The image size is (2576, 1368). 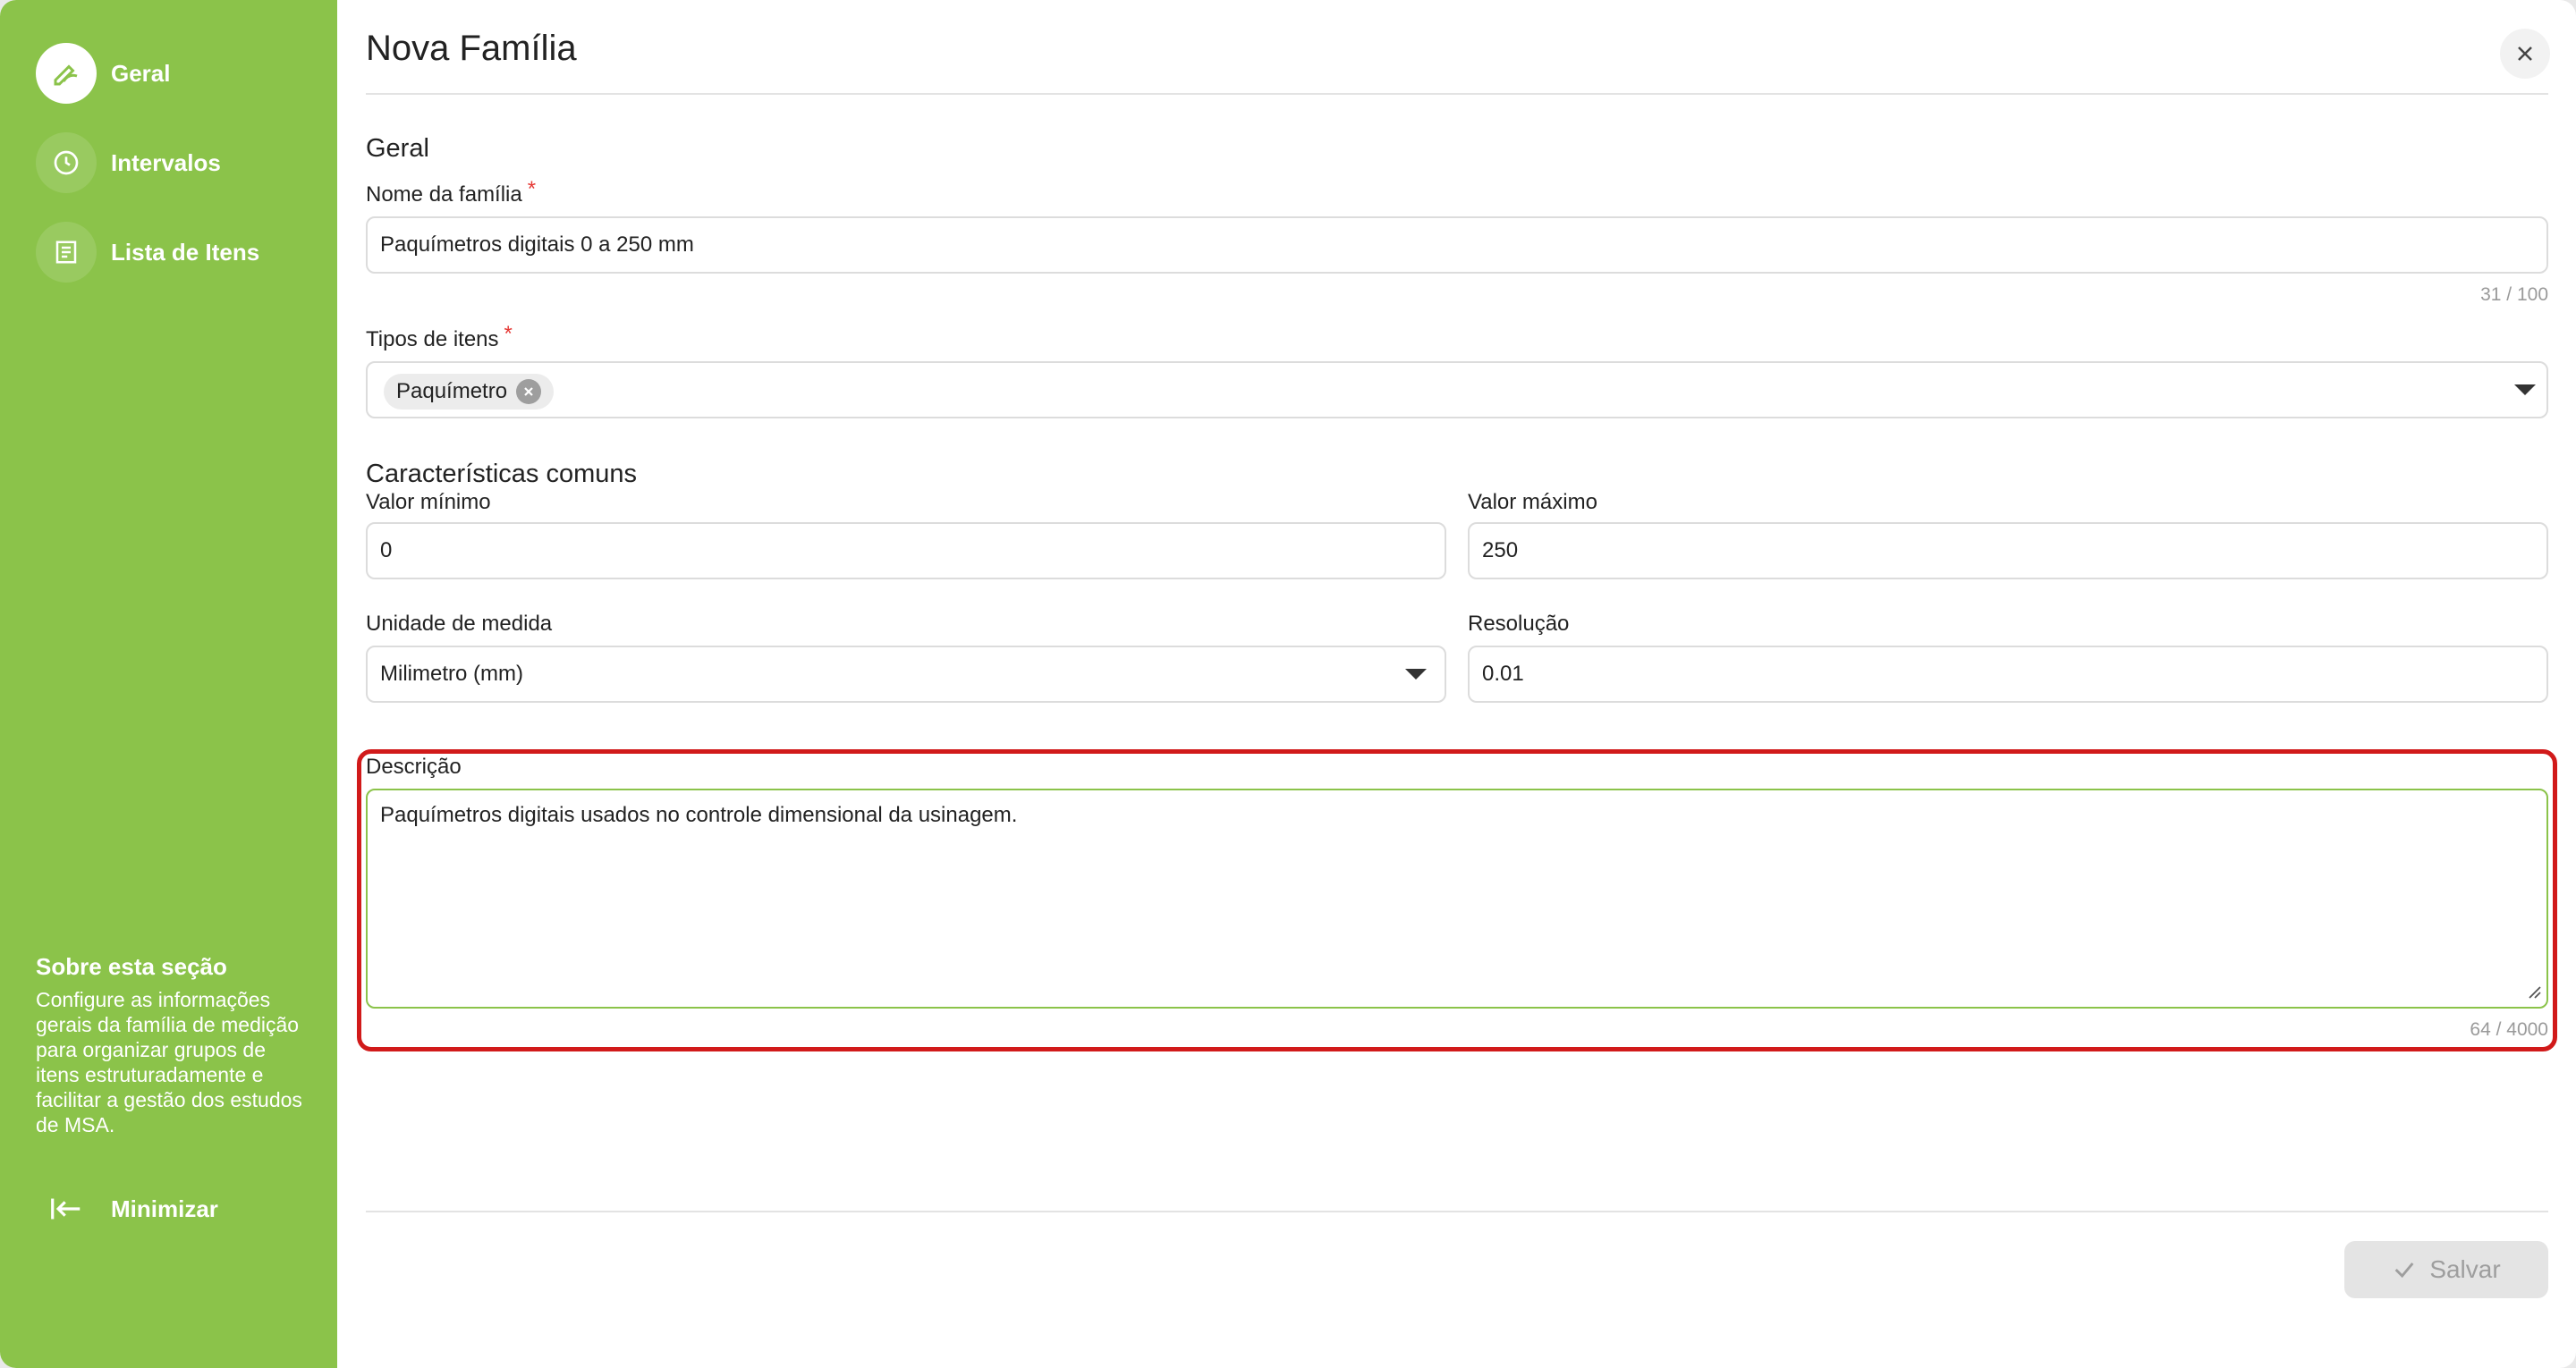 I want to click on sidebar-item-lista-de-itens: Lista de Itens, so click(x=179, y=253).